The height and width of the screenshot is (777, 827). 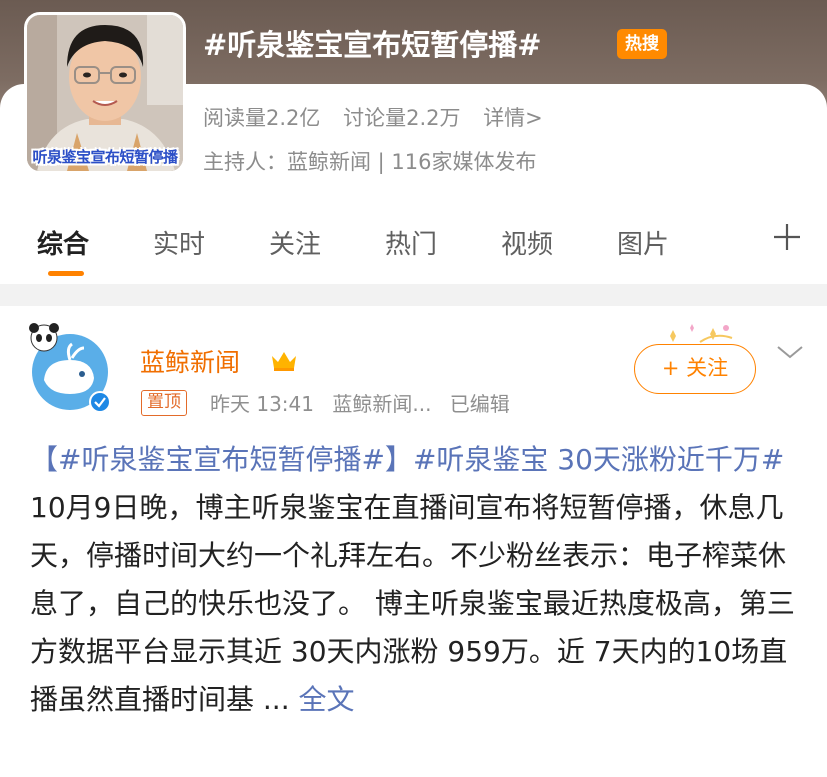 What do you see at coordinates (190, 361) in the screenshot?
I see `author-name: 蓝鲸新闻` at bounding box center [190, 361].